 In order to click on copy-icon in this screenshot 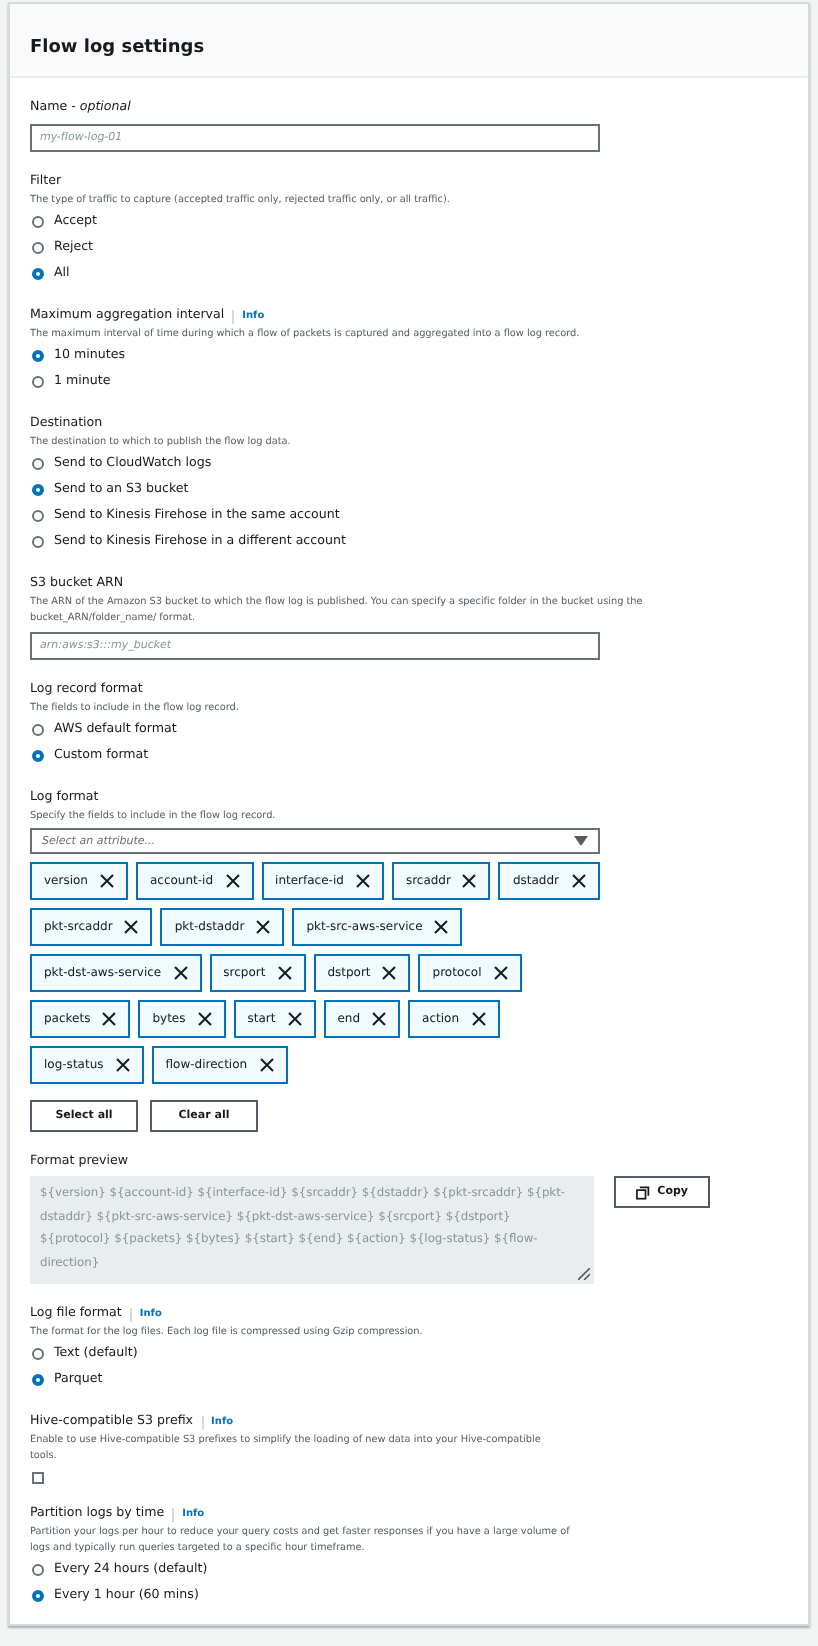, I will do `click(643, 1192)`.